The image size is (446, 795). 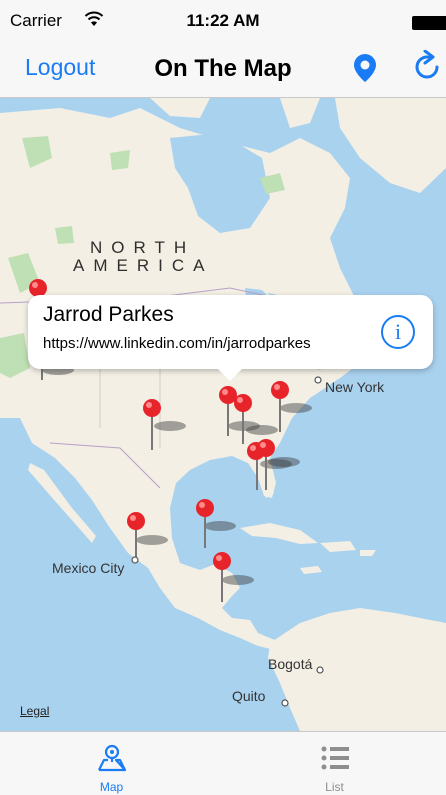 I want to click on status-bar: Carrier 11:22 AM, so click(x=223, y=19).